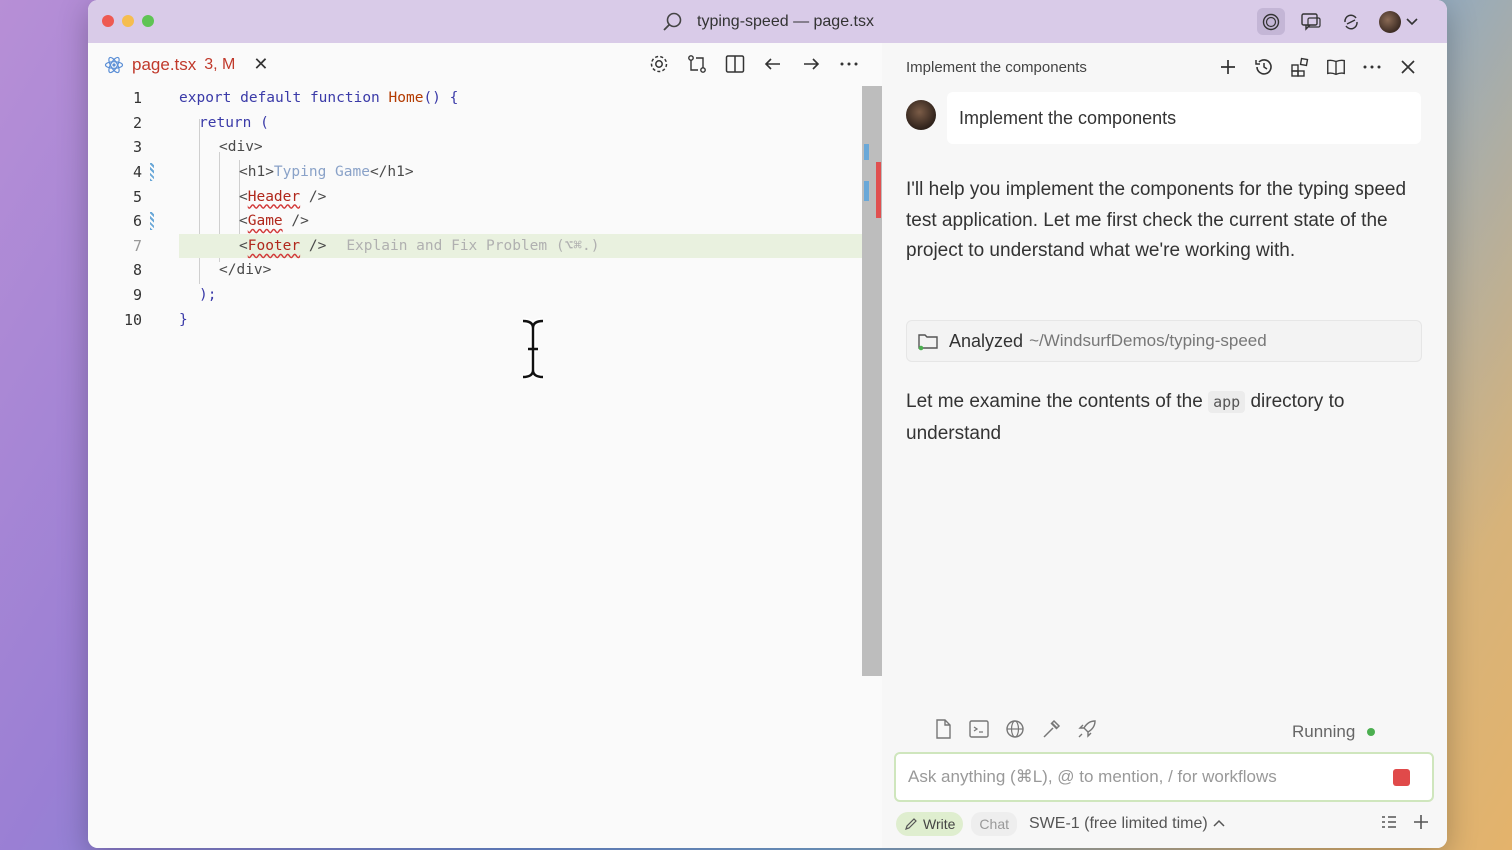 The width and height of the screenshot is (1512, 850). Describe the element at coordinates (485, 295) in the screenshot. I see `code-line: 9 );` at that location.